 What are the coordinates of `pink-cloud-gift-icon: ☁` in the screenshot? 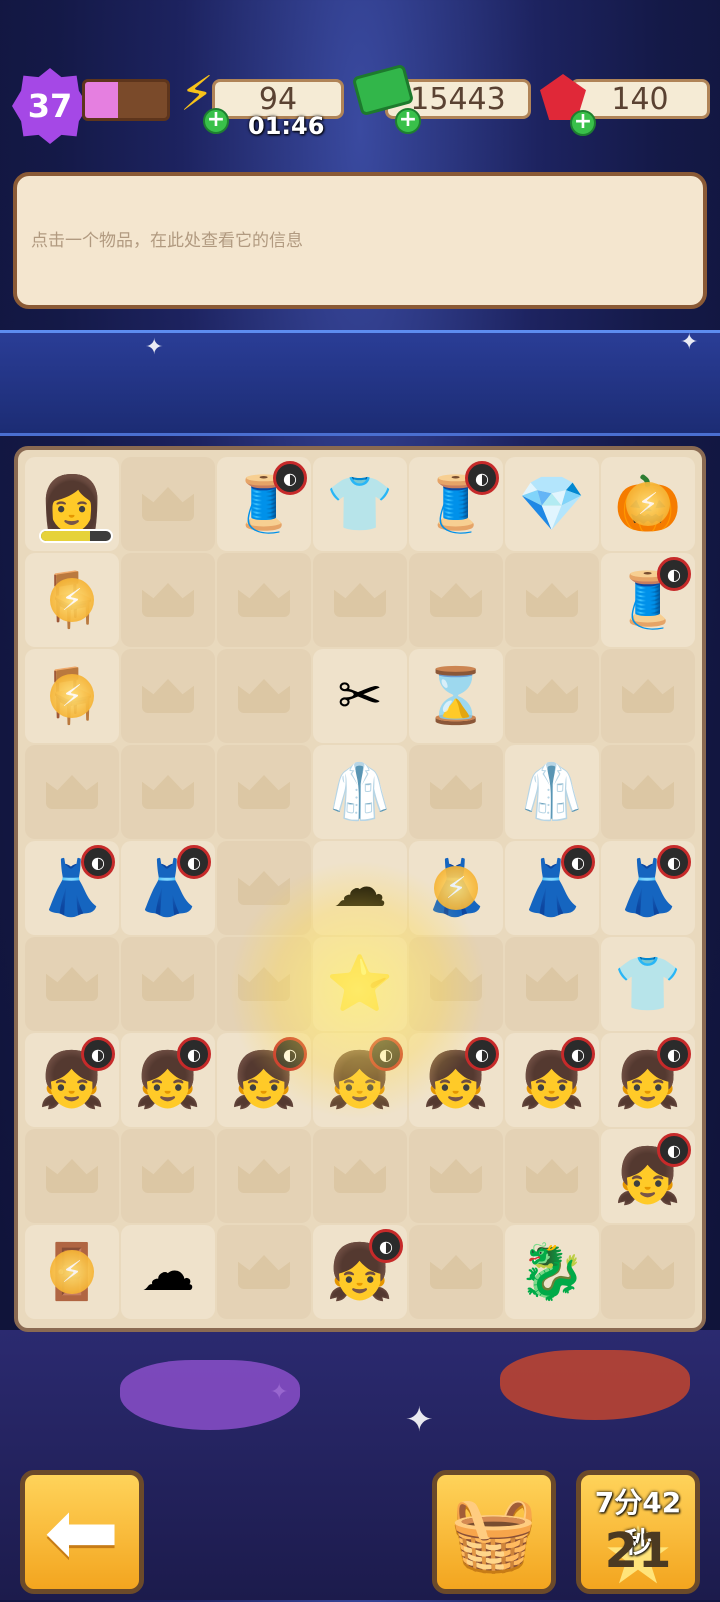 It's located at (168, 1271).